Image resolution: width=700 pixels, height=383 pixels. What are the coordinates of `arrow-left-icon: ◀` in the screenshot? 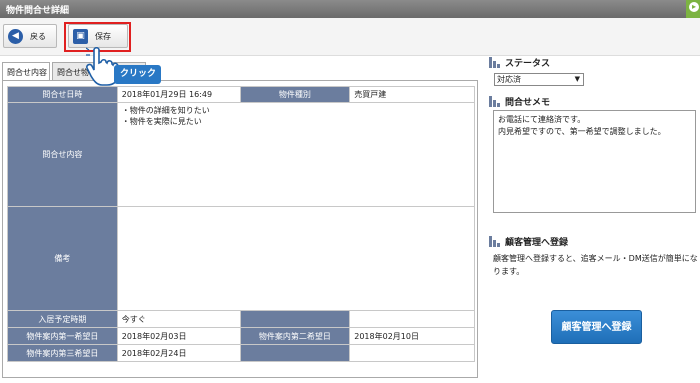 It's located at (15, 36).